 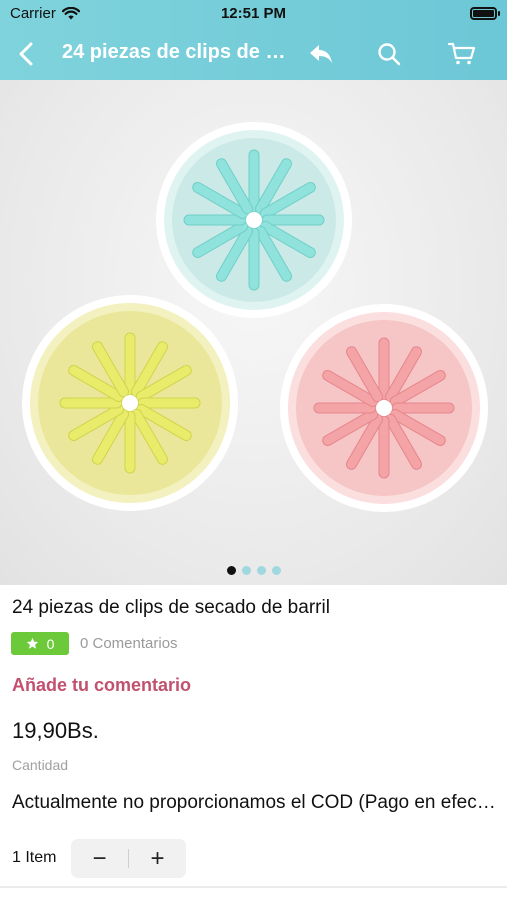 What do you see at coordinates (485, 13) in the screenshot?
I see `battery-icon` at bounding box center [485, 13].